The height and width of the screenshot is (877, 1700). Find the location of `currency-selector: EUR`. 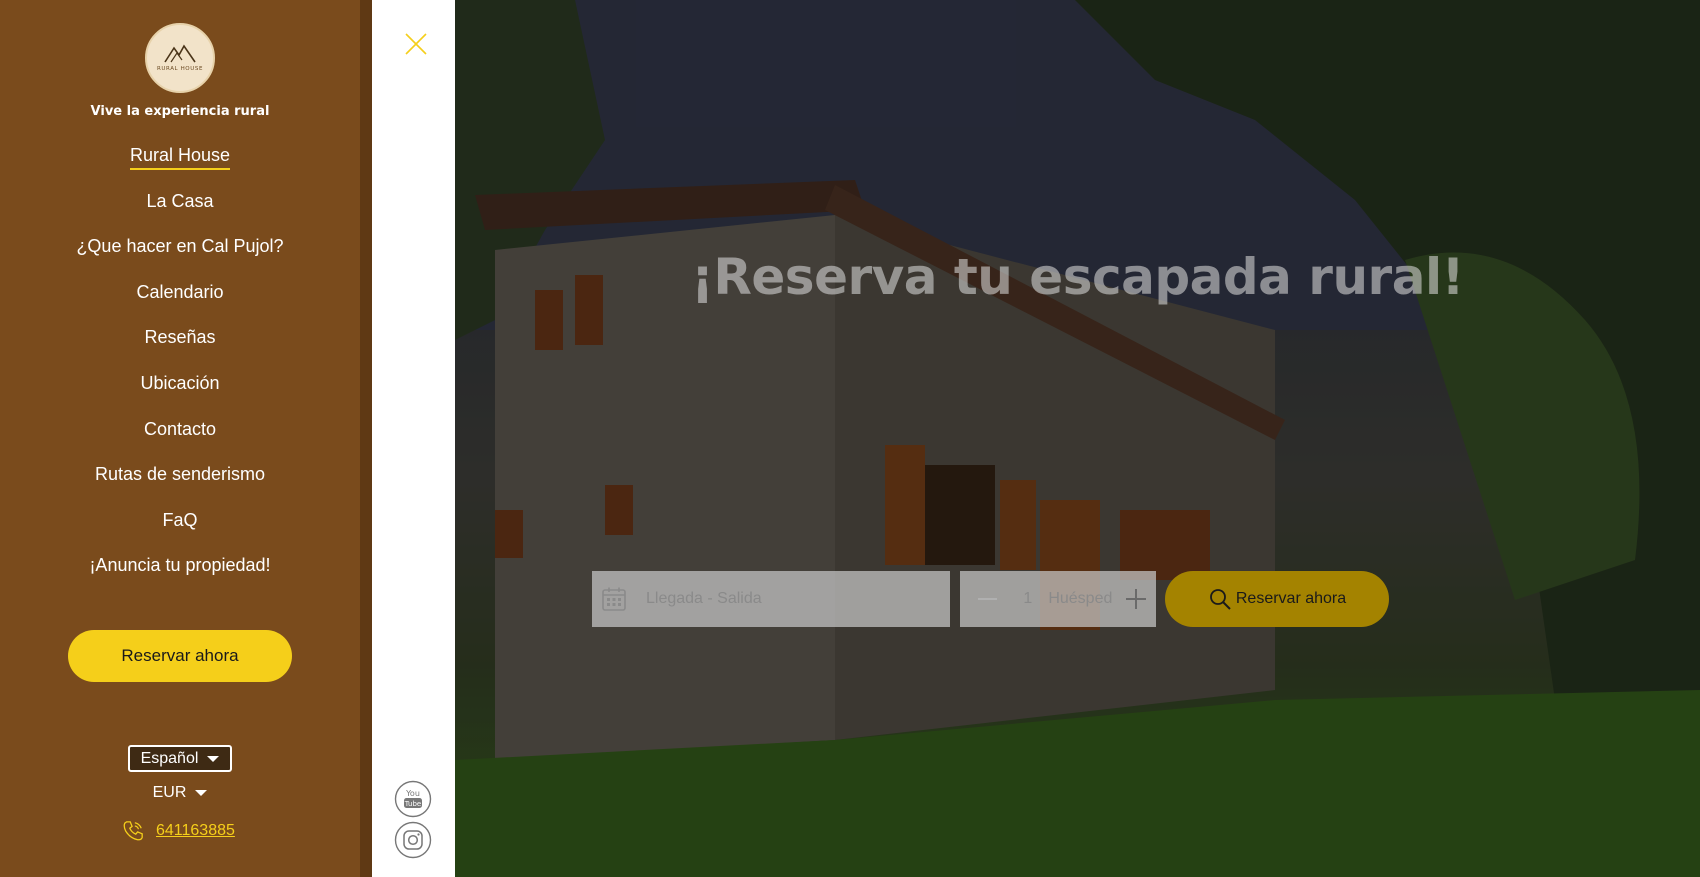

currency-selector: EUR is located at coordinates (180, 793).